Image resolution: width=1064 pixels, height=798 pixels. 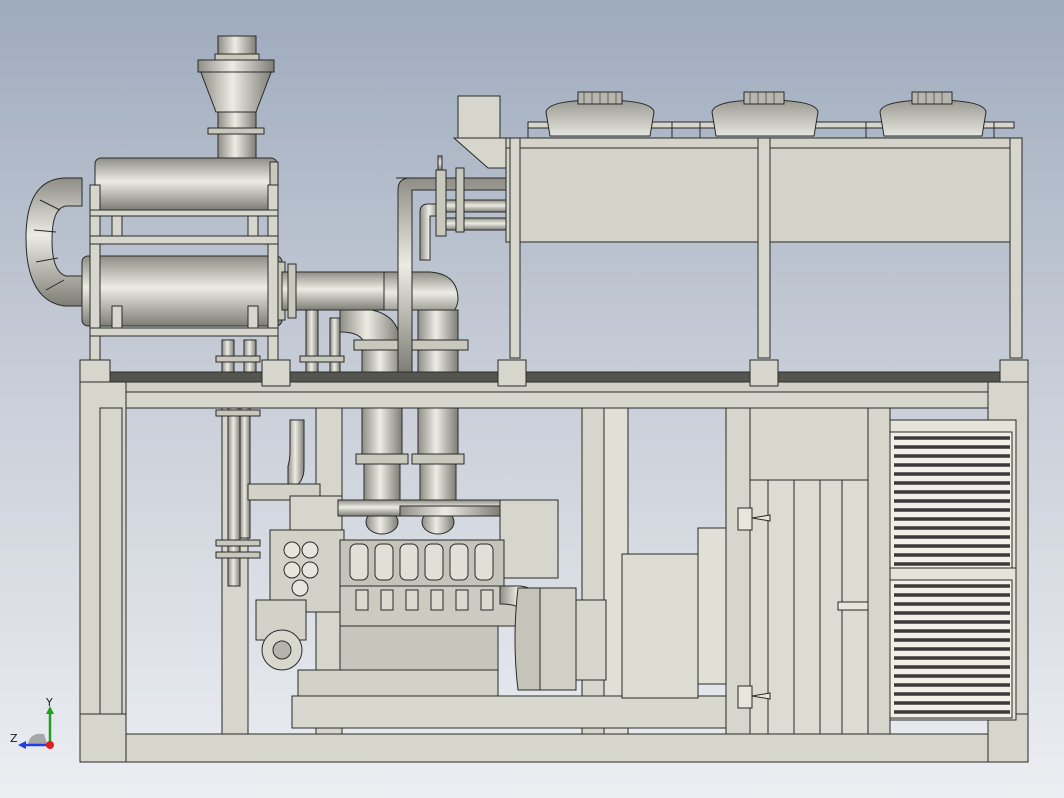 I want to click on x-axis-icon, so click(x=50, y=745).